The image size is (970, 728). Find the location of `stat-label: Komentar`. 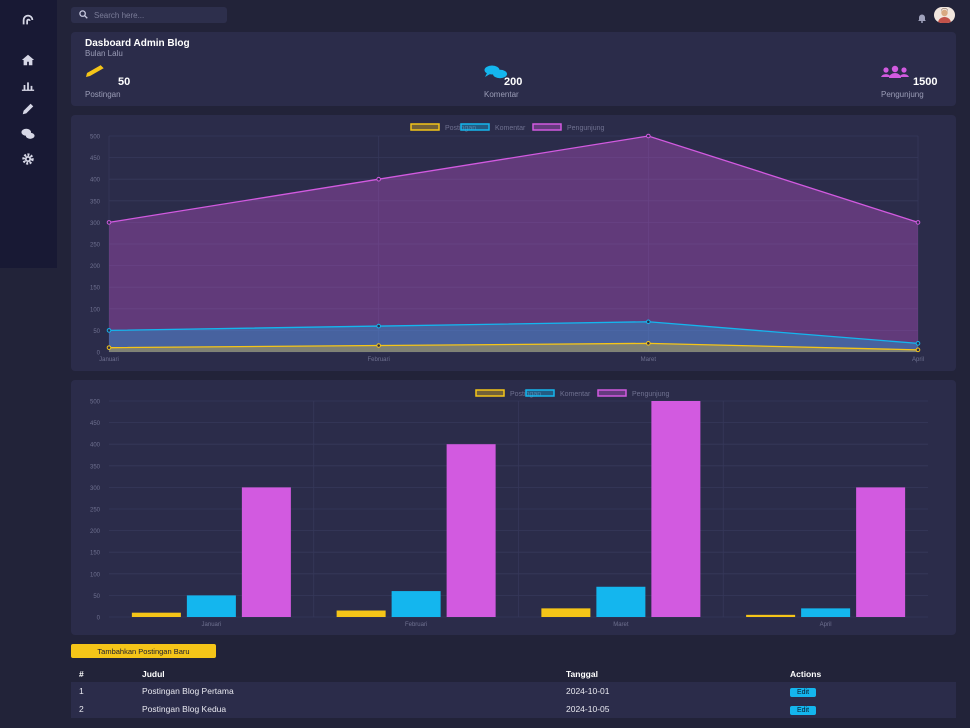

stat-label: Komentar is located at coordinates (501, 94).